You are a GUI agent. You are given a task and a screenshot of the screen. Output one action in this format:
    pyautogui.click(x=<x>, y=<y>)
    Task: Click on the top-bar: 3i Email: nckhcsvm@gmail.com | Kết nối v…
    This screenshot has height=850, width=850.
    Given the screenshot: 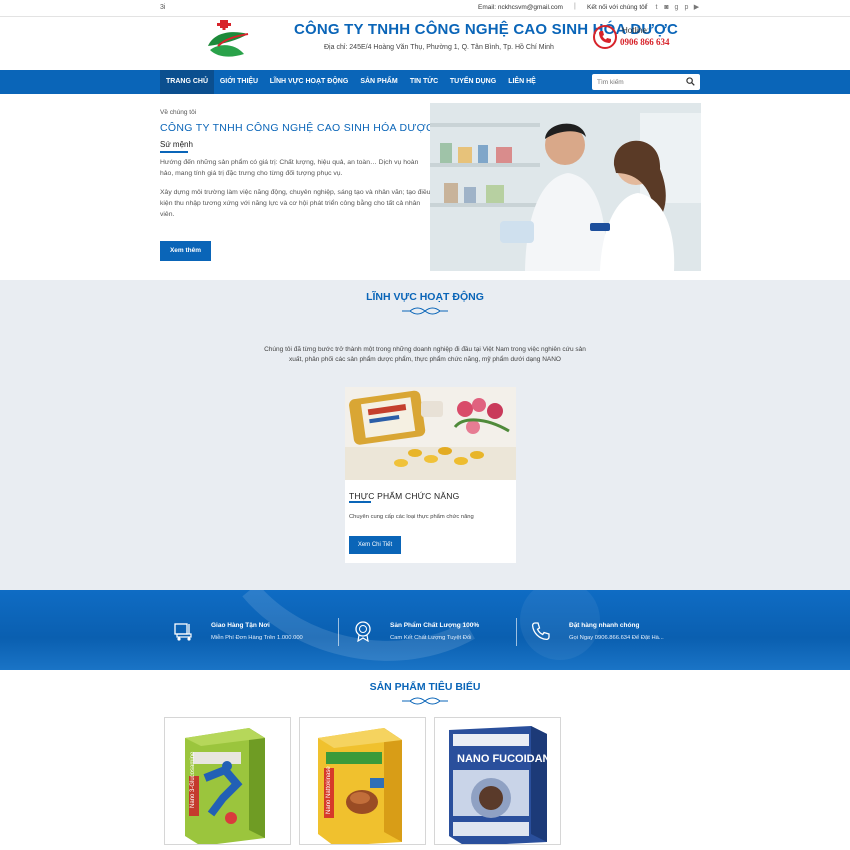 What is the action you would take?
    pyautogui.click(x=425, y=8)
    